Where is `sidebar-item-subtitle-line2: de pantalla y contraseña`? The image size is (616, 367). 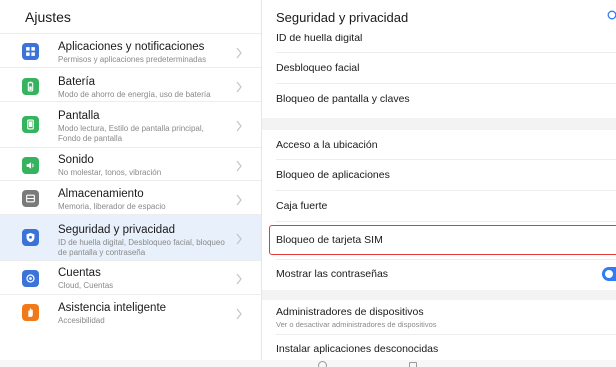 sidebar-item-subtitle-line2: de pantalla y contraseña is located at coordinates (102, 252).